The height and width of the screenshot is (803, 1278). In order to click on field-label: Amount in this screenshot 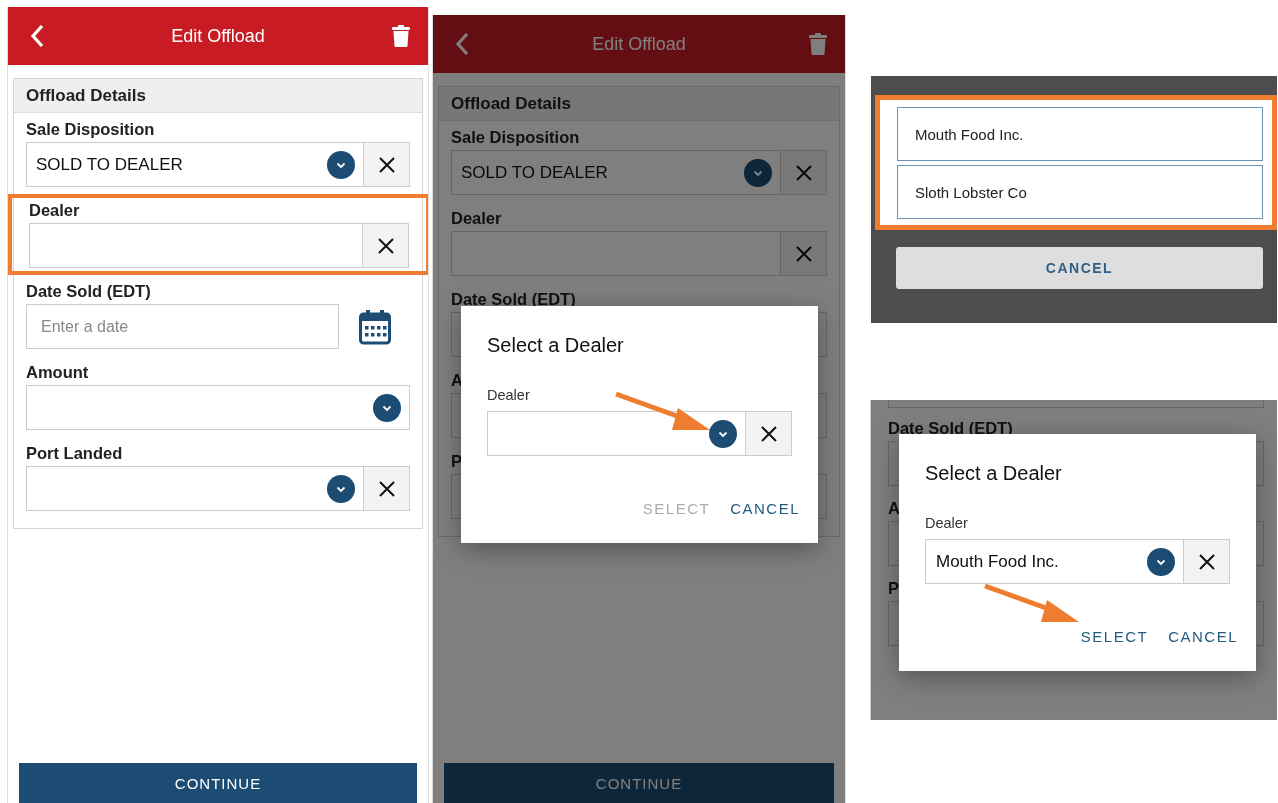, I will do `click(58, 372)`.